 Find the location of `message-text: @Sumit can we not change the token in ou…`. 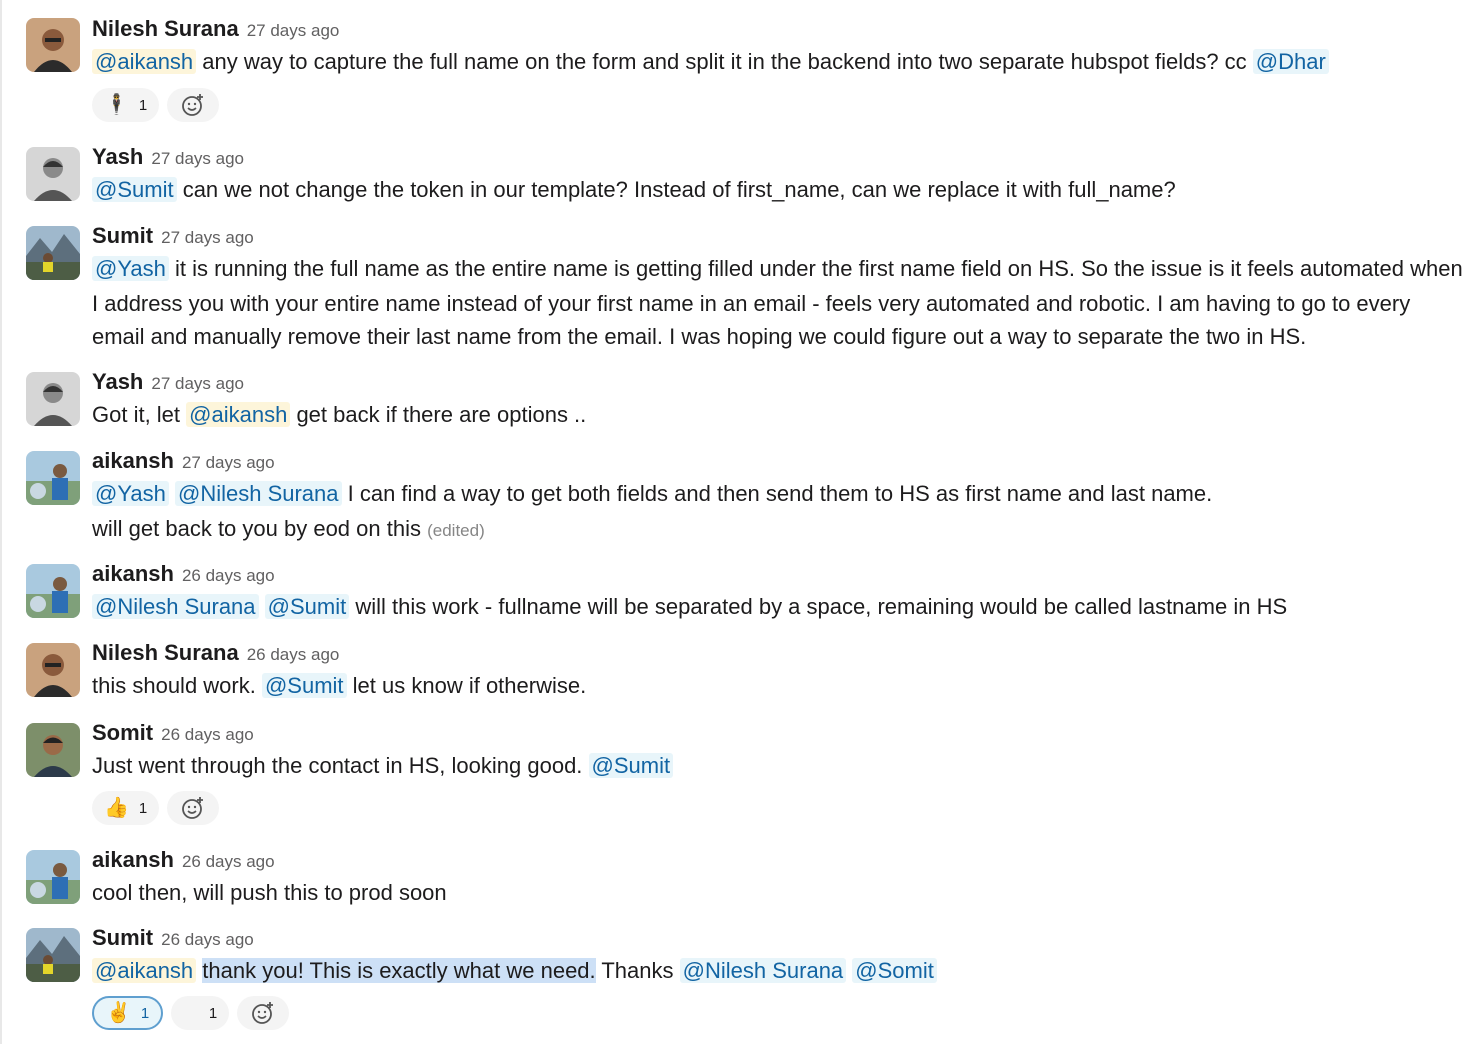

message-text: @Sumit can we not change the token in ou… is located at coordinates (634, 190).